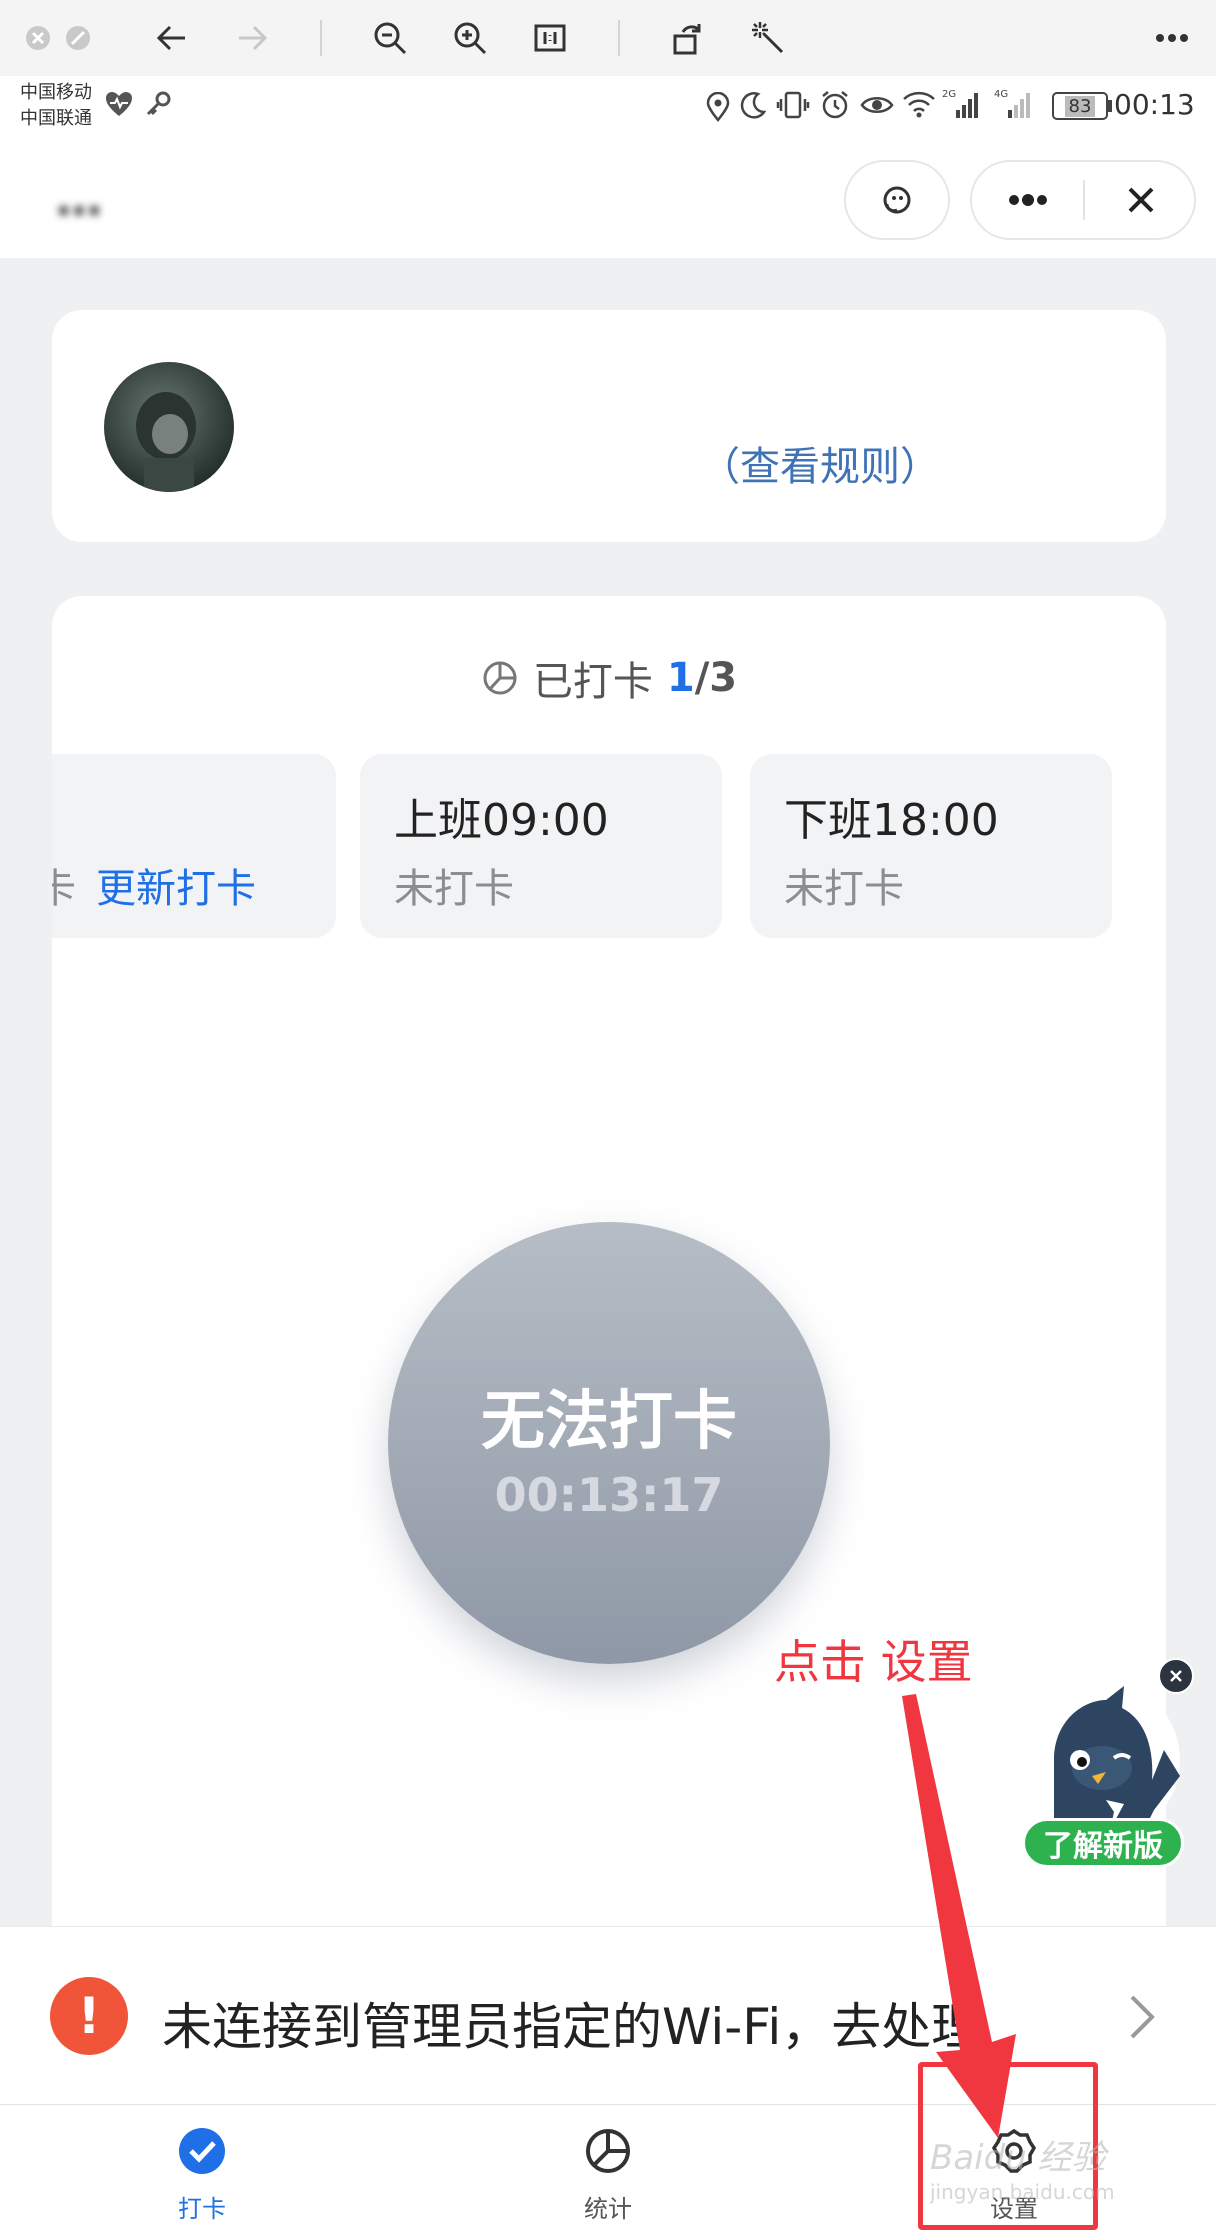  What do you see at coordinates (56, 92) in the screenshot?
I see `carrier-1-label: 中国移动` at bounding box center [56, 92].